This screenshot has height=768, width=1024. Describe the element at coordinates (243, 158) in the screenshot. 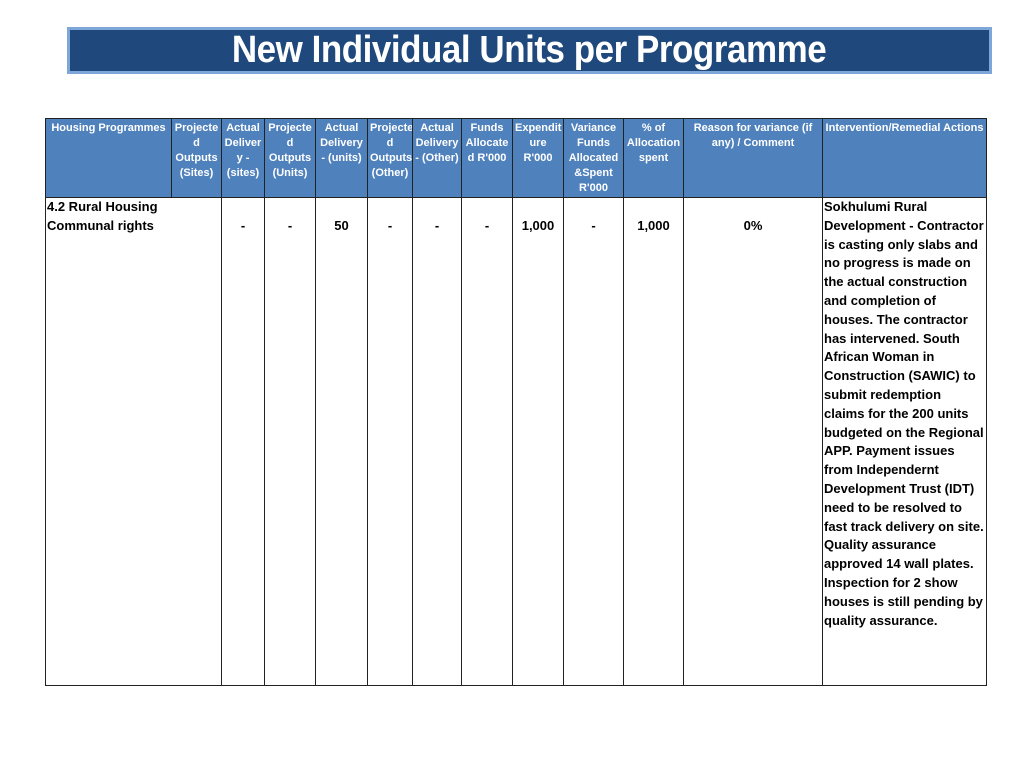

I see `header-actual-delivery-sites: Actual Deliver y - (sites)` at that location.